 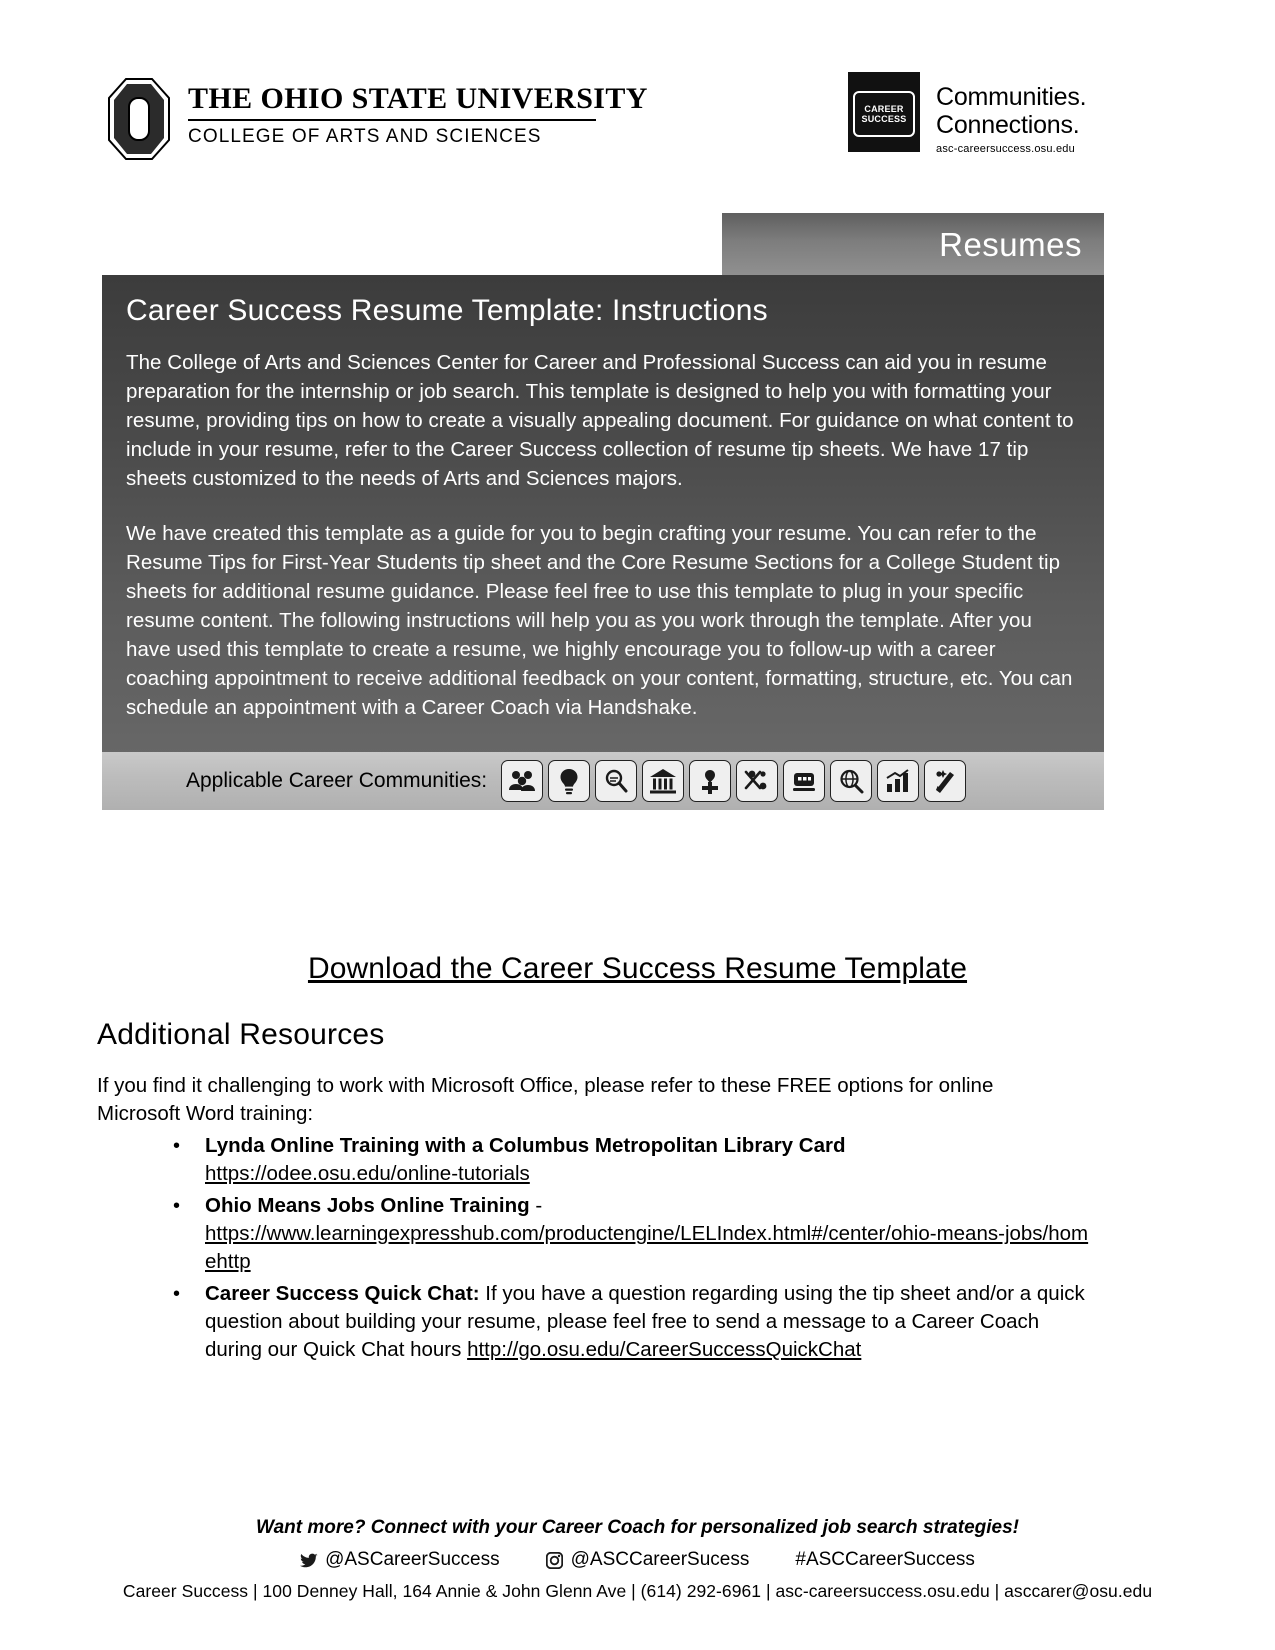 I want to click on osu-block-o-icon, so click(x=139, y=119).